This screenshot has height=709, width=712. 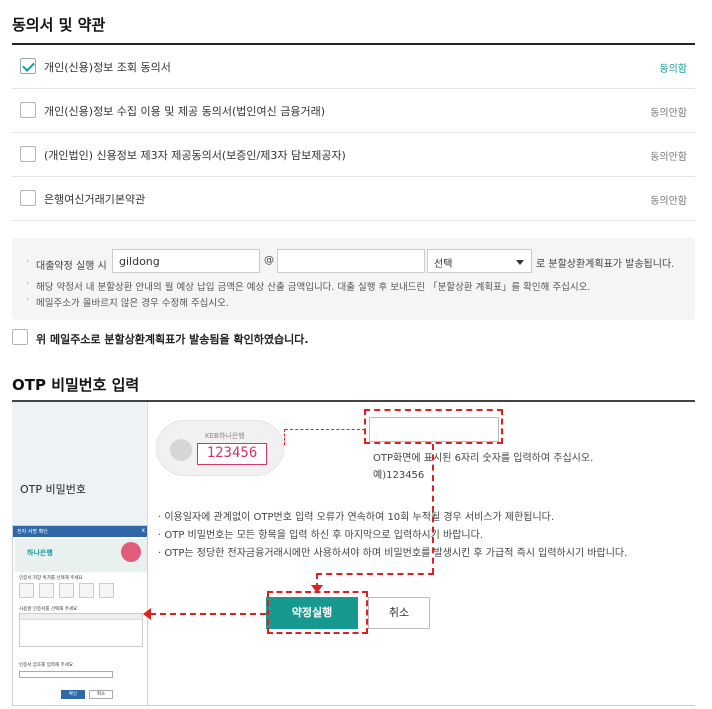 I want to click on otp-example: 예)123456, so click(x=399, y=475).